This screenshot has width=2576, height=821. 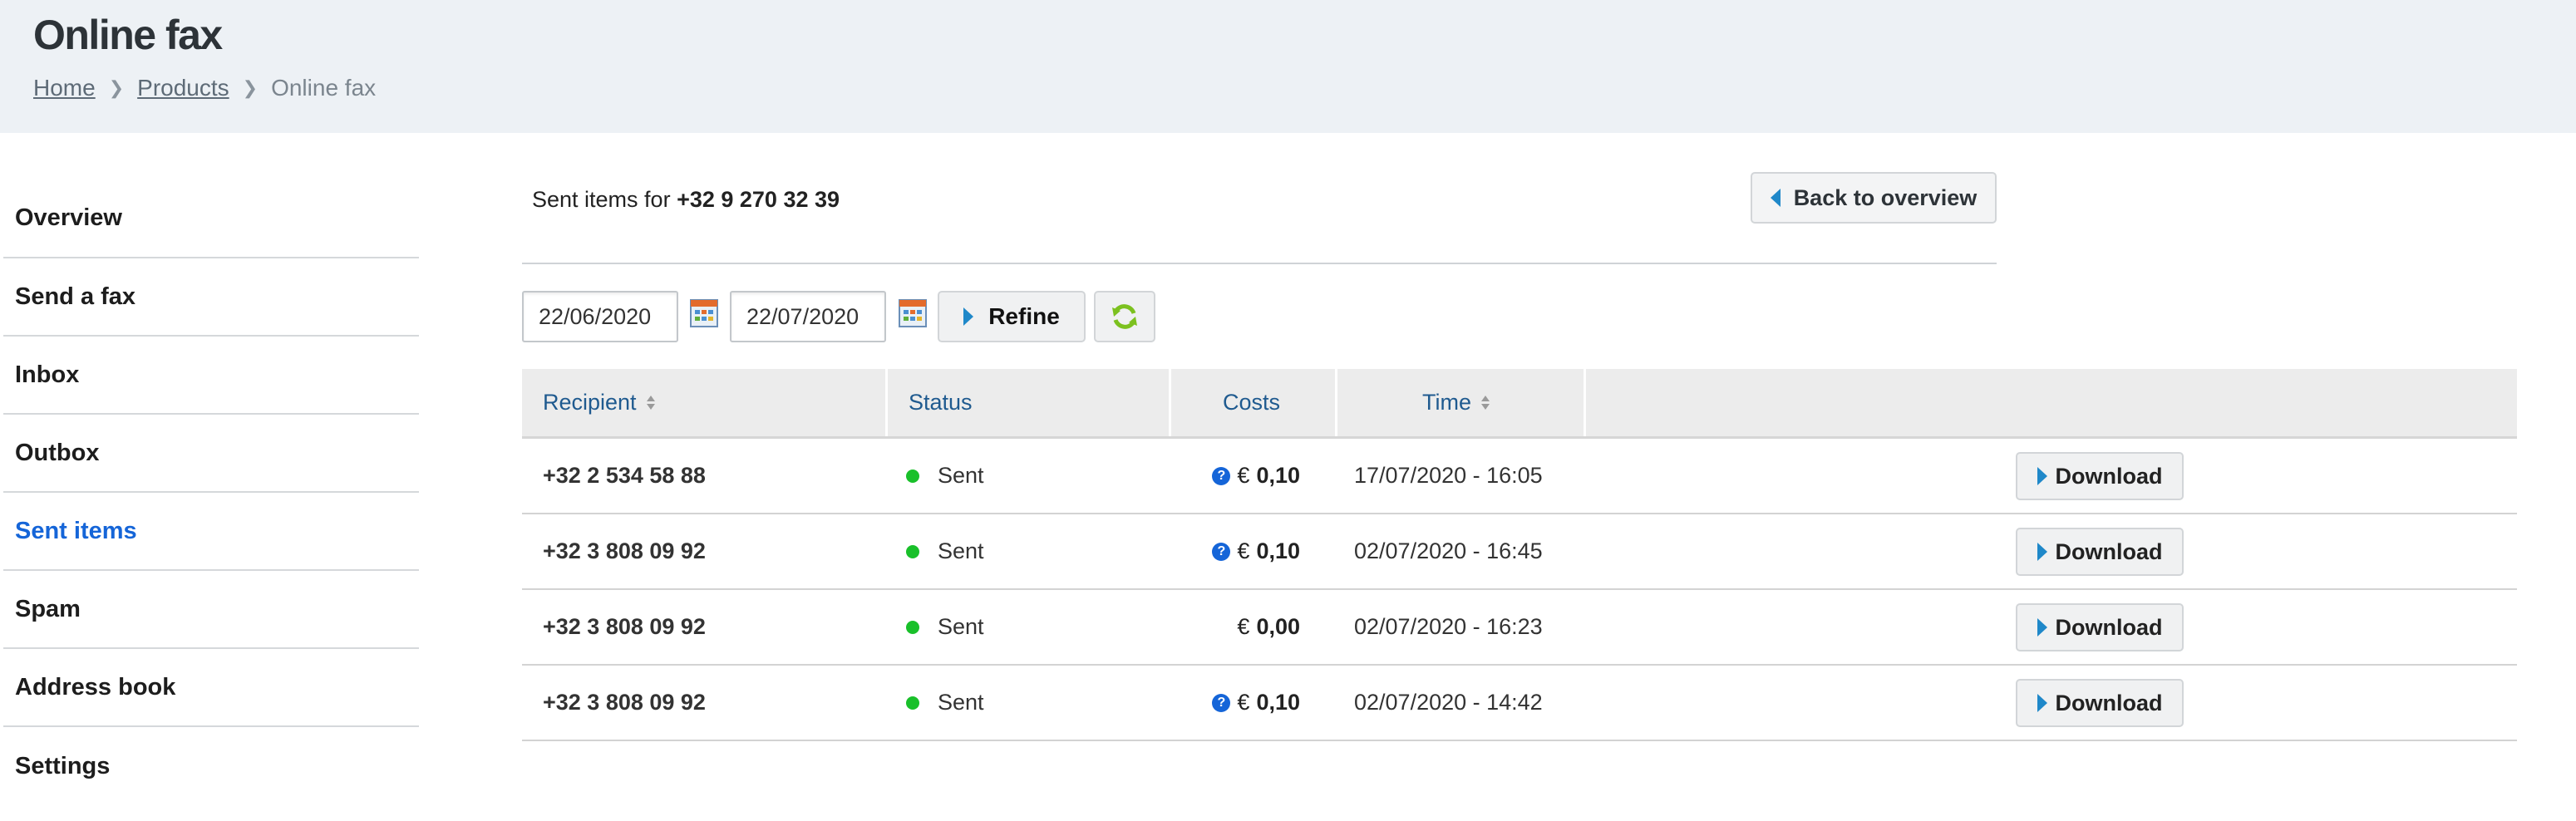 I want to click on recipient-number: +32 2 534 58 88, so click(x=624, y=475).